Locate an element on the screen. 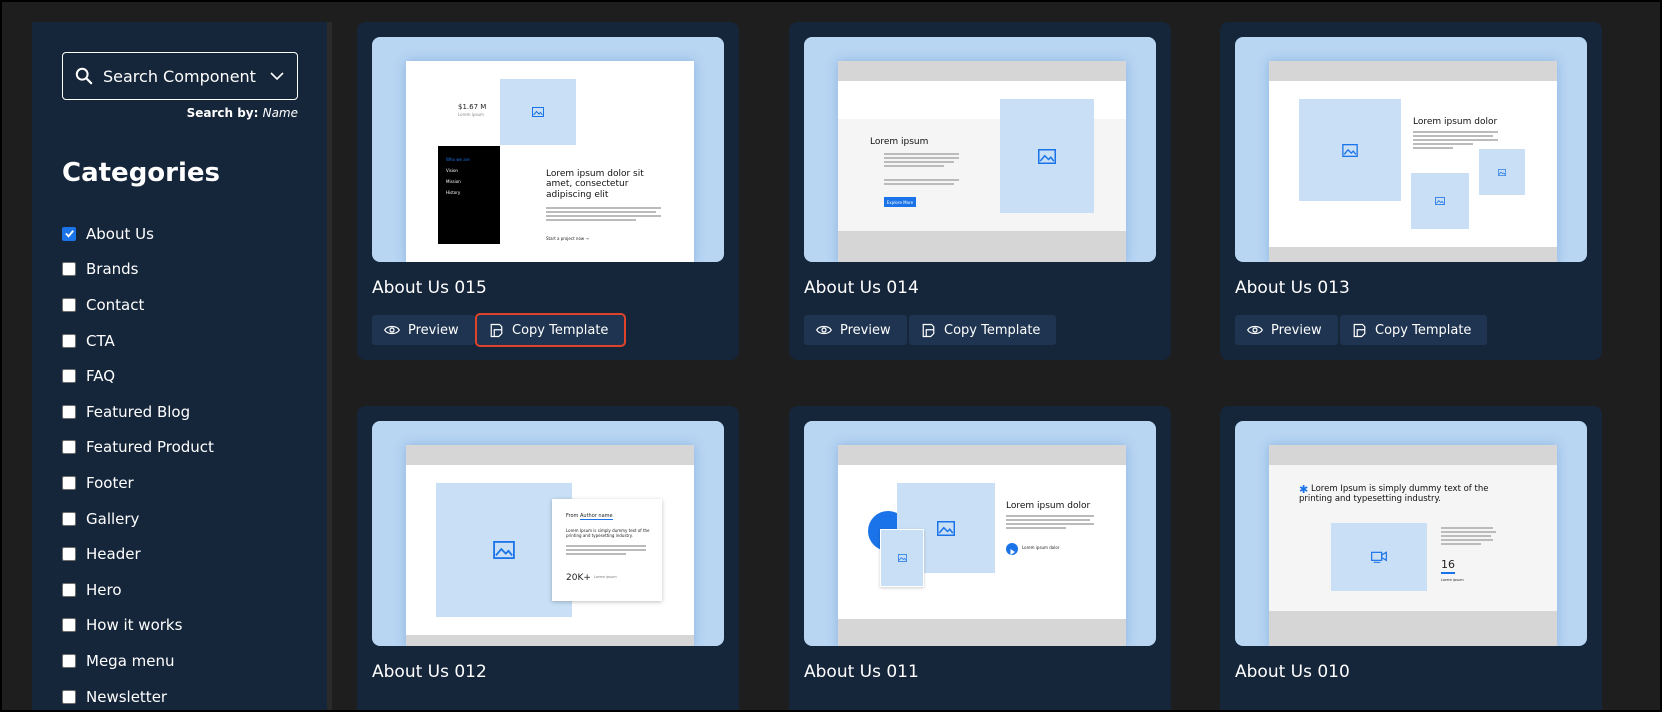 The height and width of the screenshot is (712, 1662). category-item-how-it-works: How it works is located at coordinates (138, 626).